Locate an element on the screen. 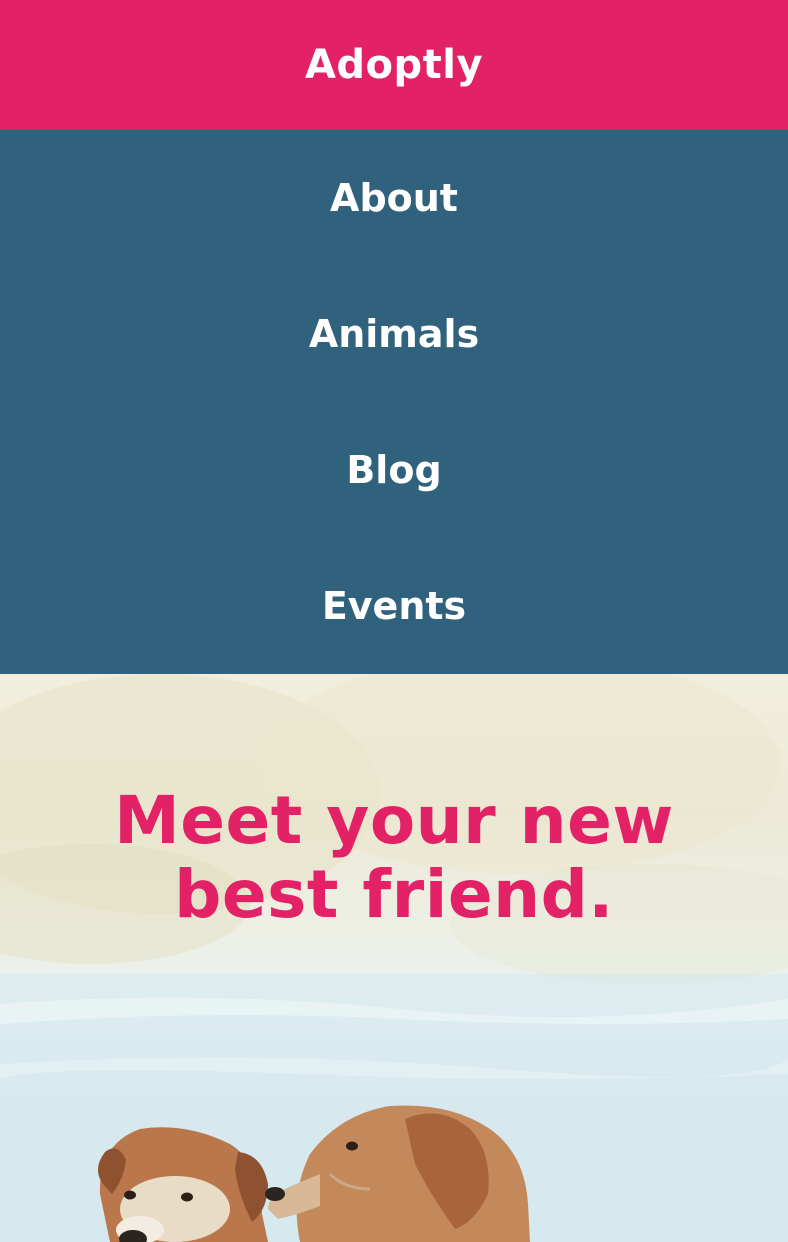 Image resolution: width=788 pixels, height=1242 pixels. hero-headline: Meet your new best friend. is located at coordinates (394, 858).